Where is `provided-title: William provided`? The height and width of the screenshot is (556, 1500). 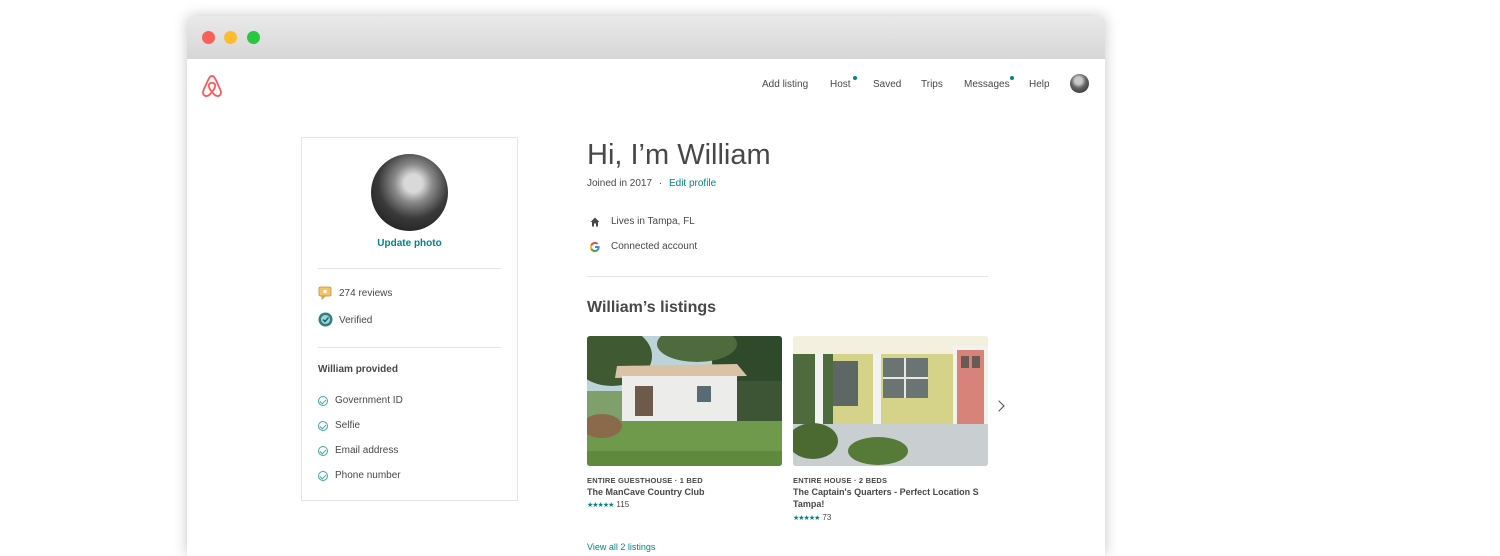 provided-title: William provided is located at coordinates (358, 369).